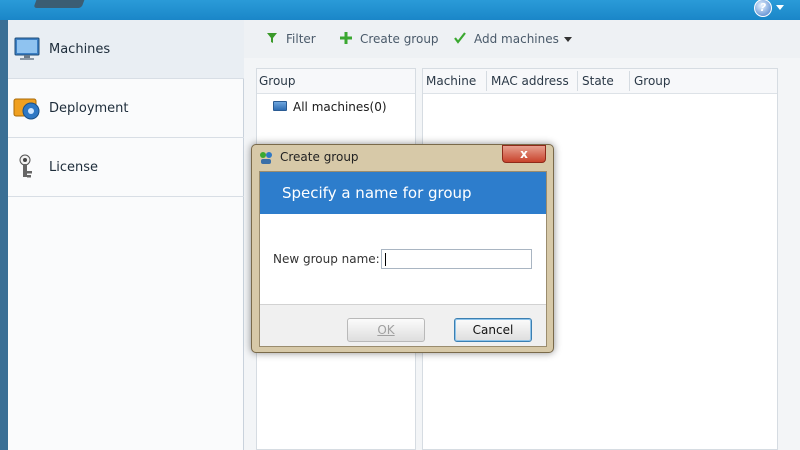  I want to click on help-icon: ?, so click(763, 8).